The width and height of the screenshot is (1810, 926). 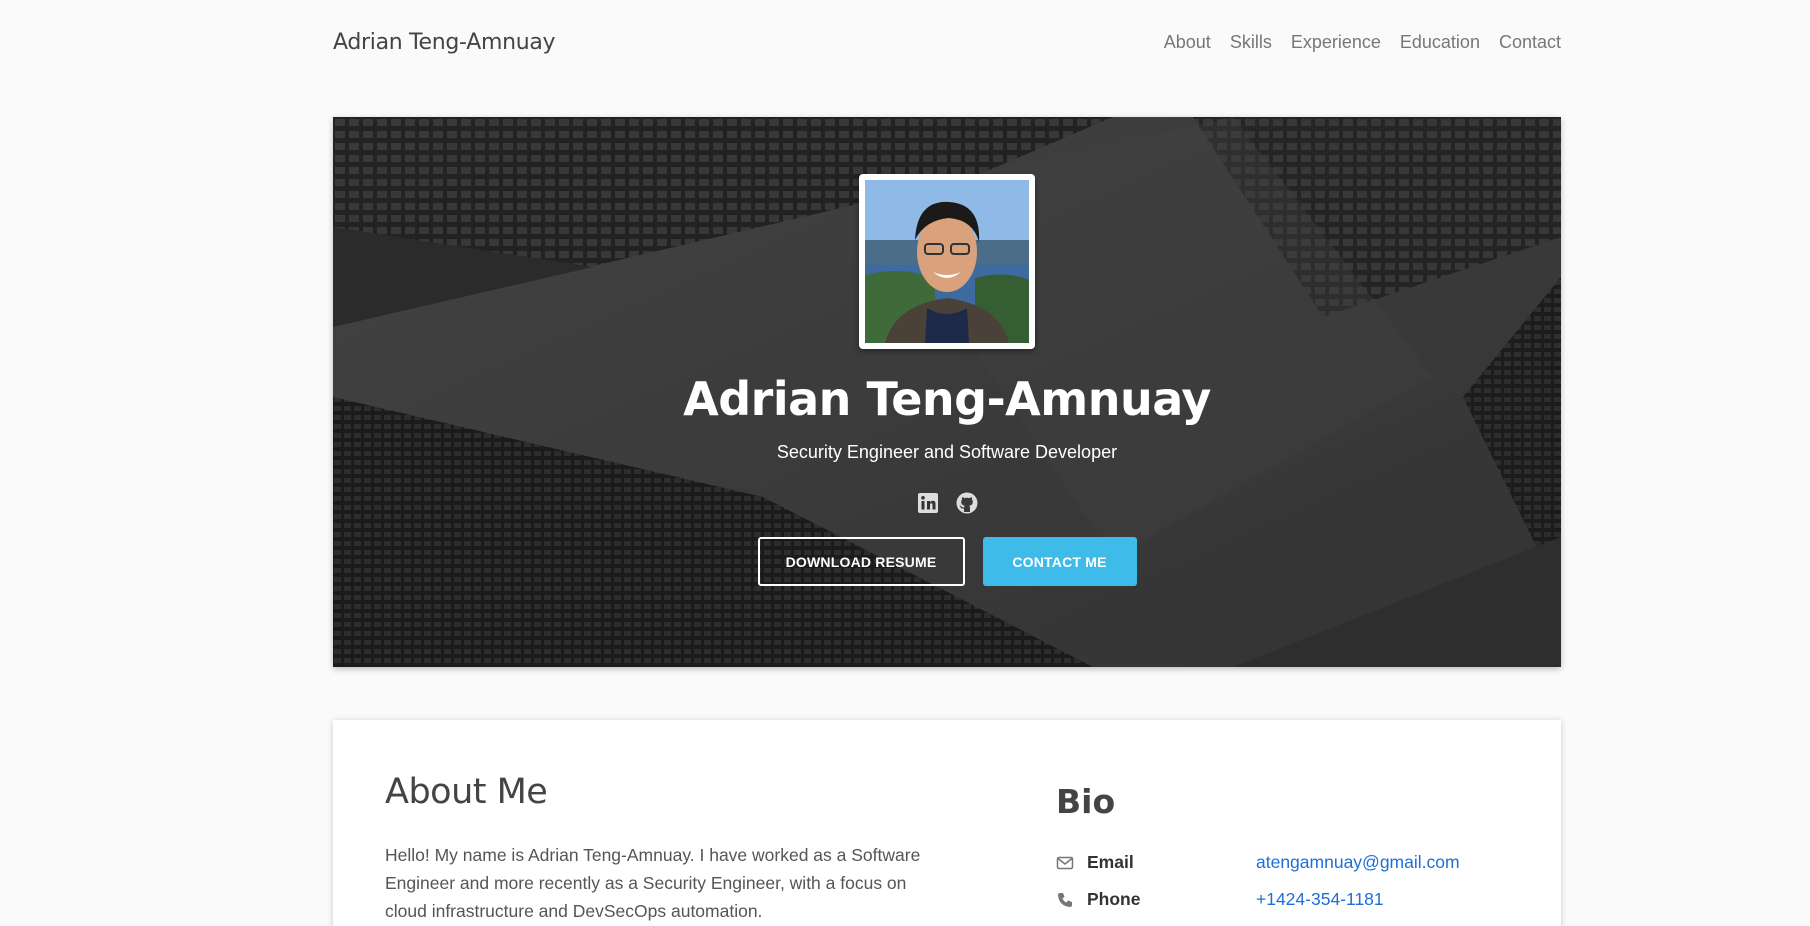 I want to click on profile-photo-frame, so click(x=947, y=261).